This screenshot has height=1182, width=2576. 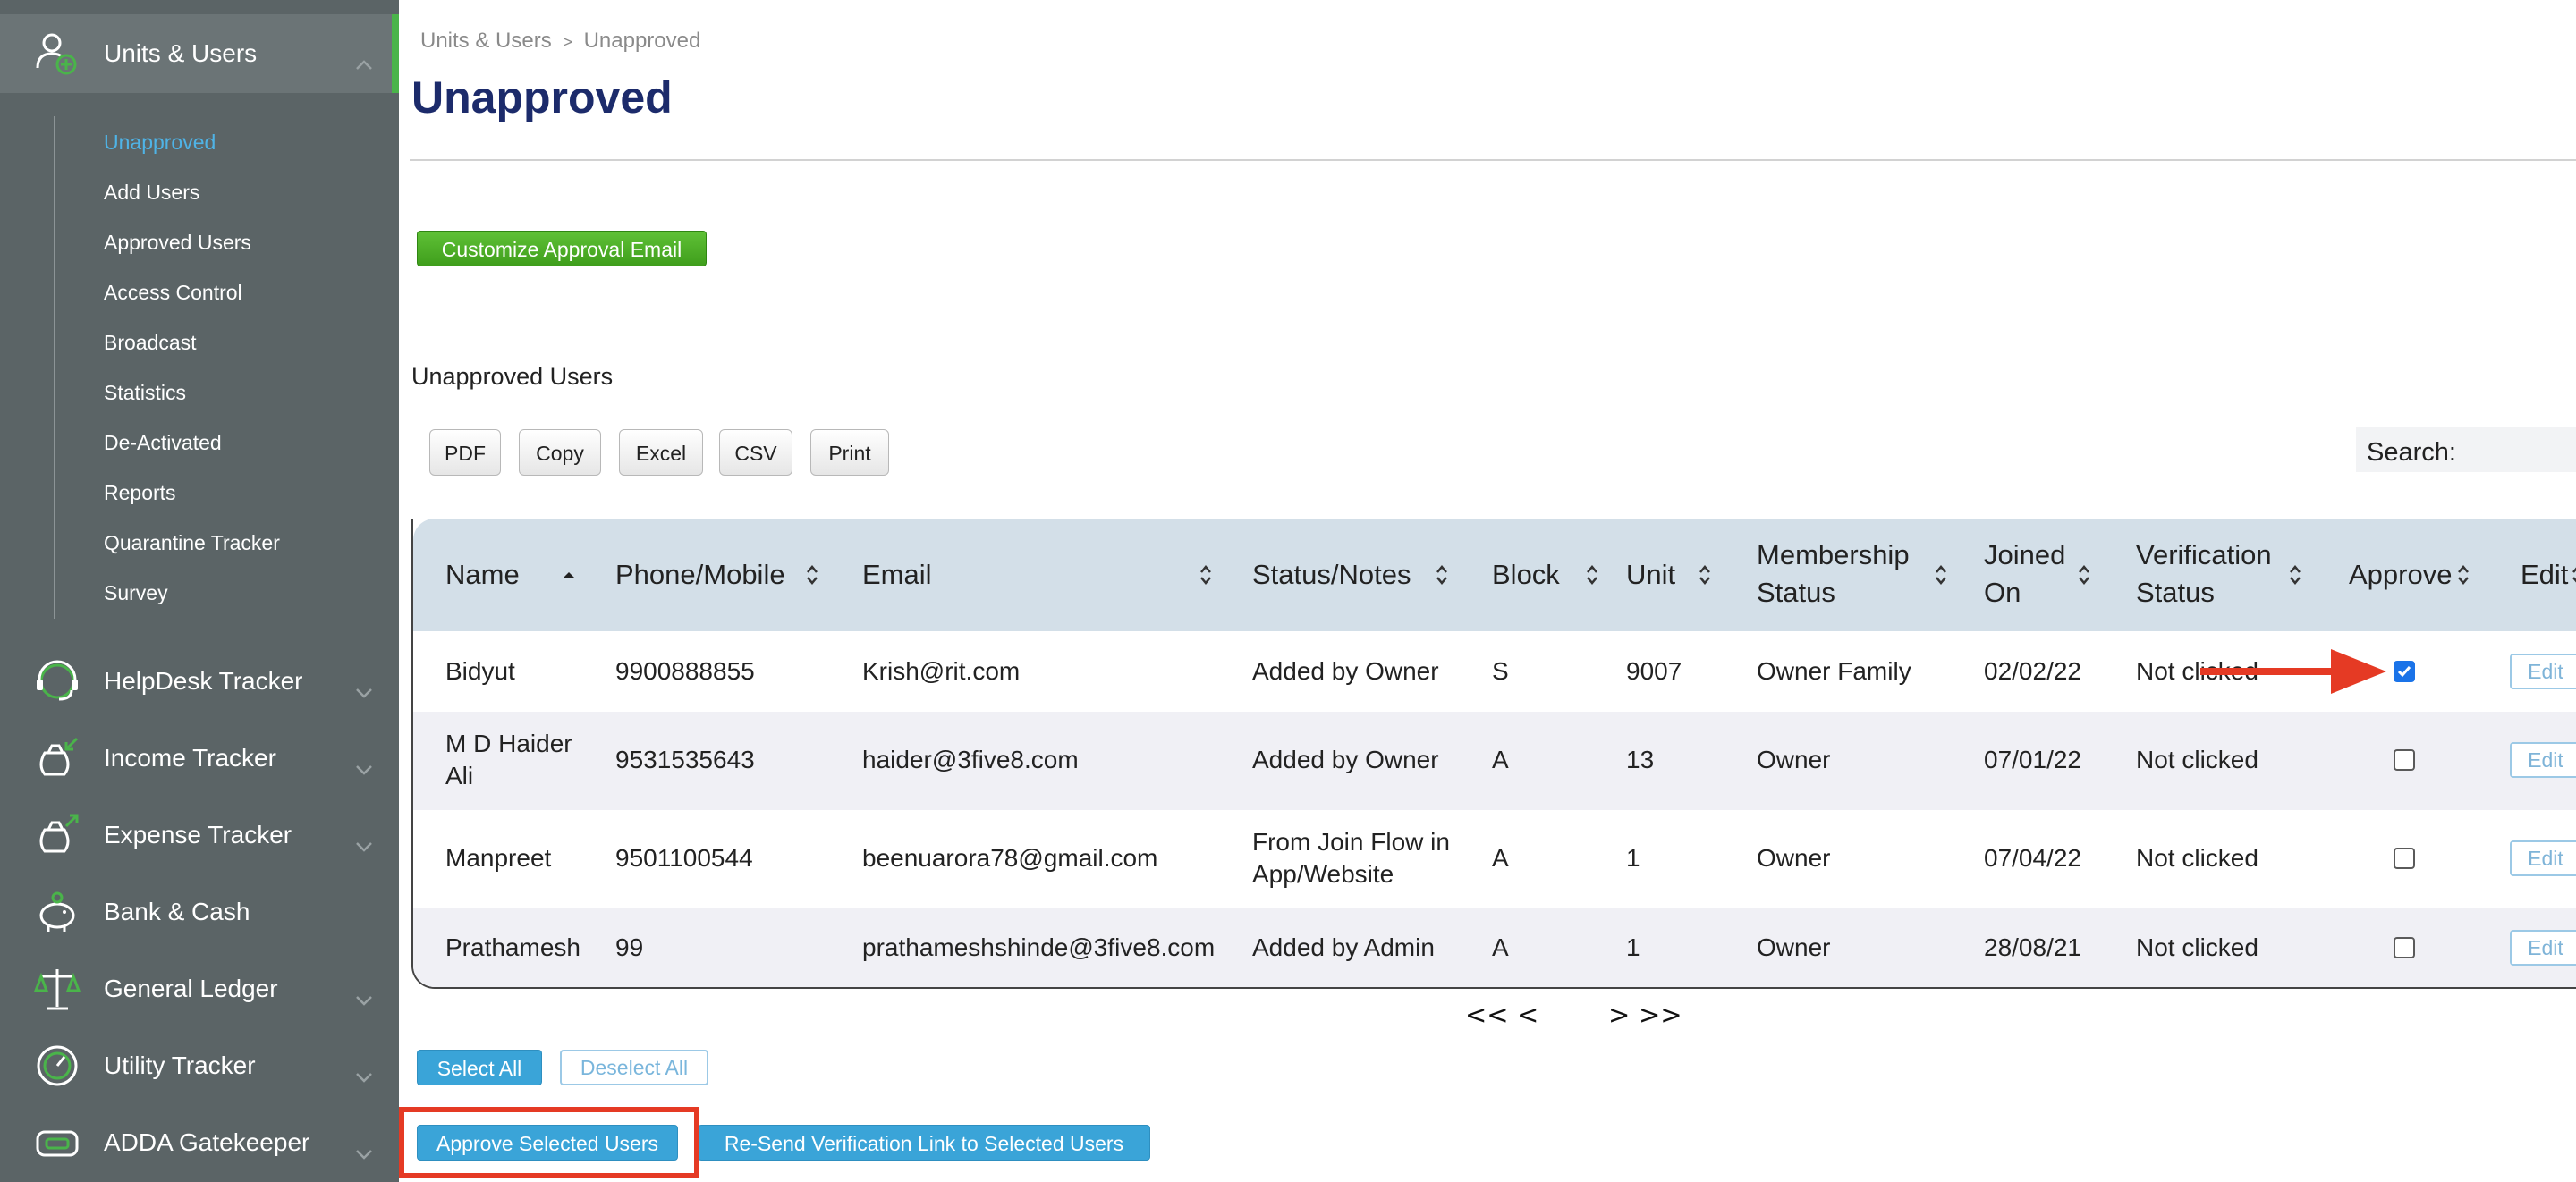 What do you see at coordinates (57, 680) in the screenshot?
I see `headset-icon` at bounding box center [57, 680].